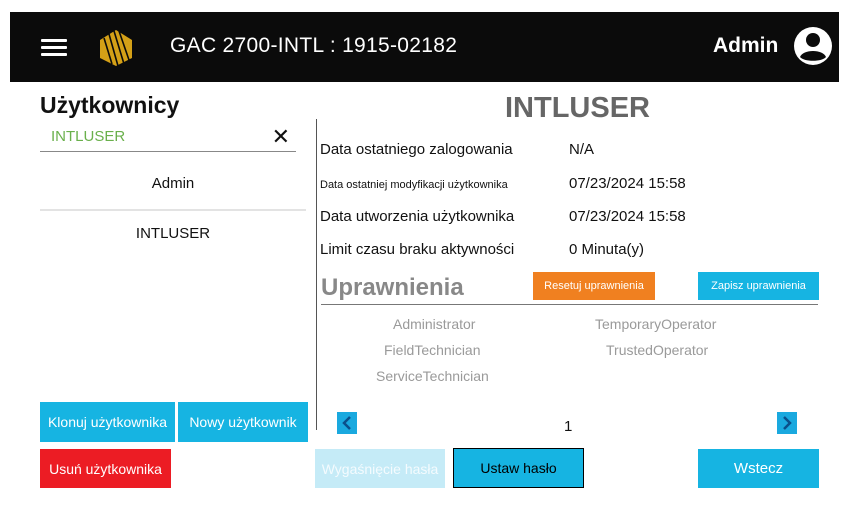  Describe the element at coordinates (116, 48) in the screenshot. I see `gac-logo-icon` at that location.